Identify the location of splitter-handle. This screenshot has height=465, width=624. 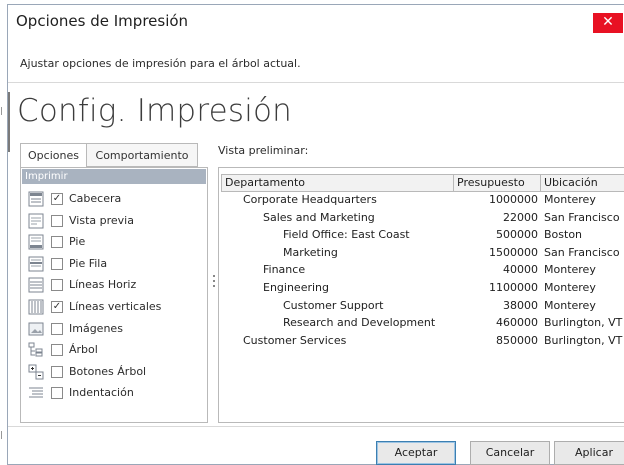
(214, 285).